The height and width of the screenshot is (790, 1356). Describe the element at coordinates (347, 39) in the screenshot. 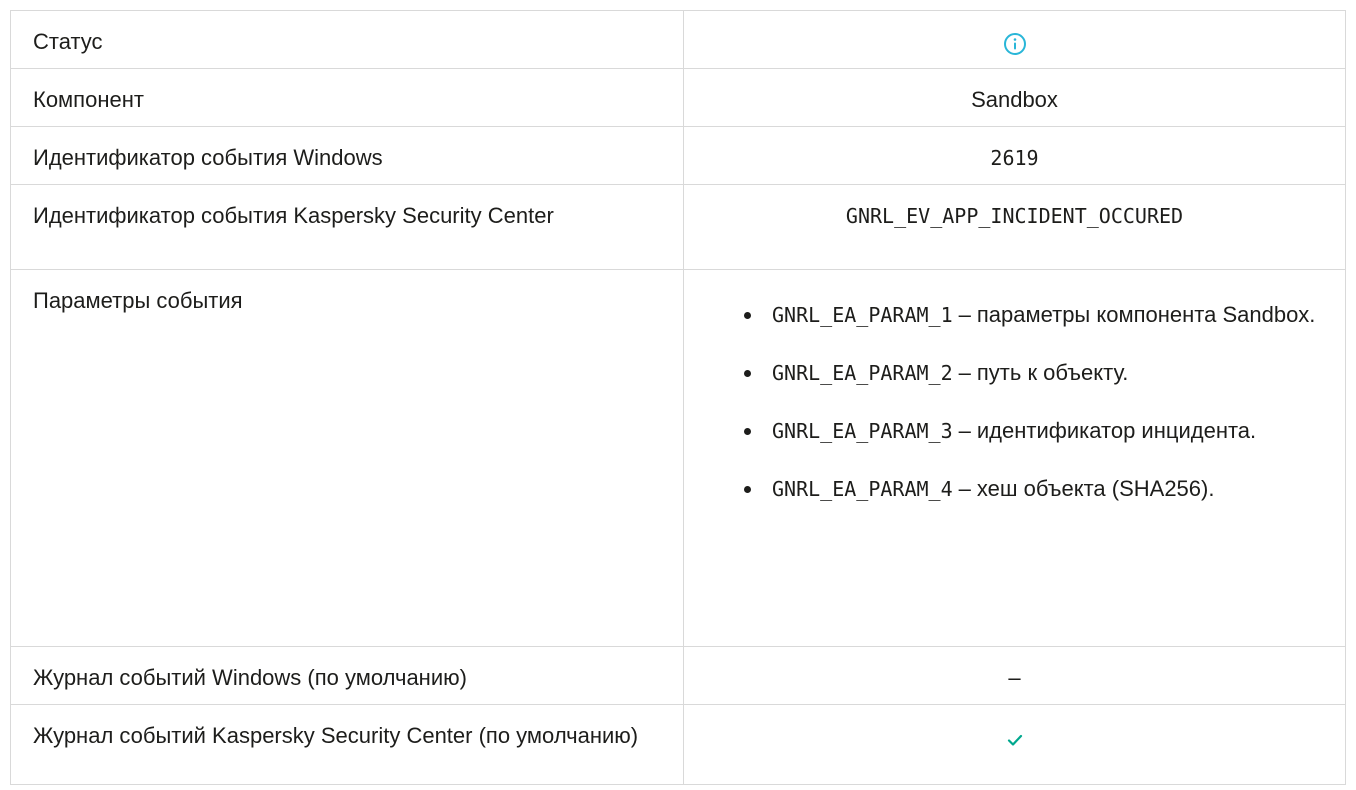

I see `status-label: Статус` at that location.